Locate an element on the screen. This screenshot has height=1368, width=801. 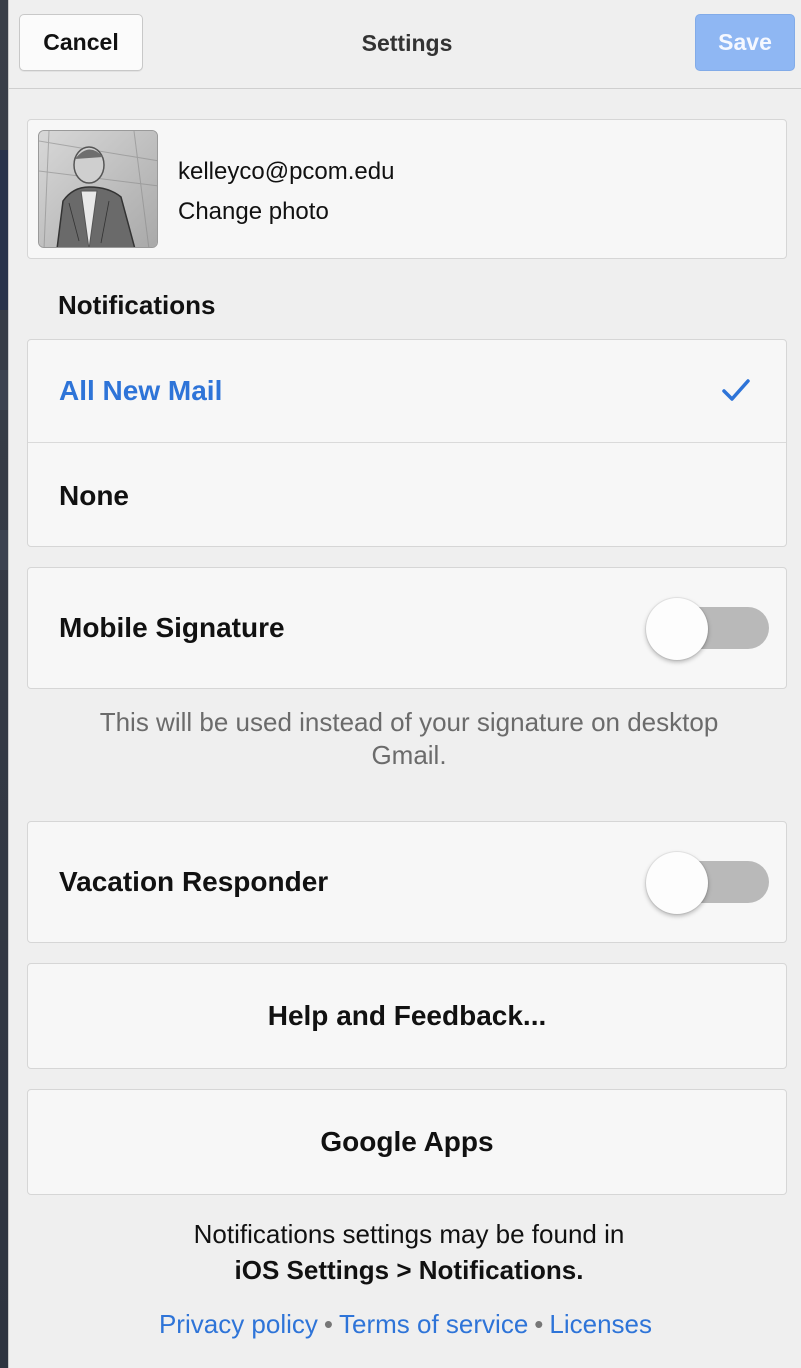
vacation-responder-toggle is located at coordinates (707, 883).